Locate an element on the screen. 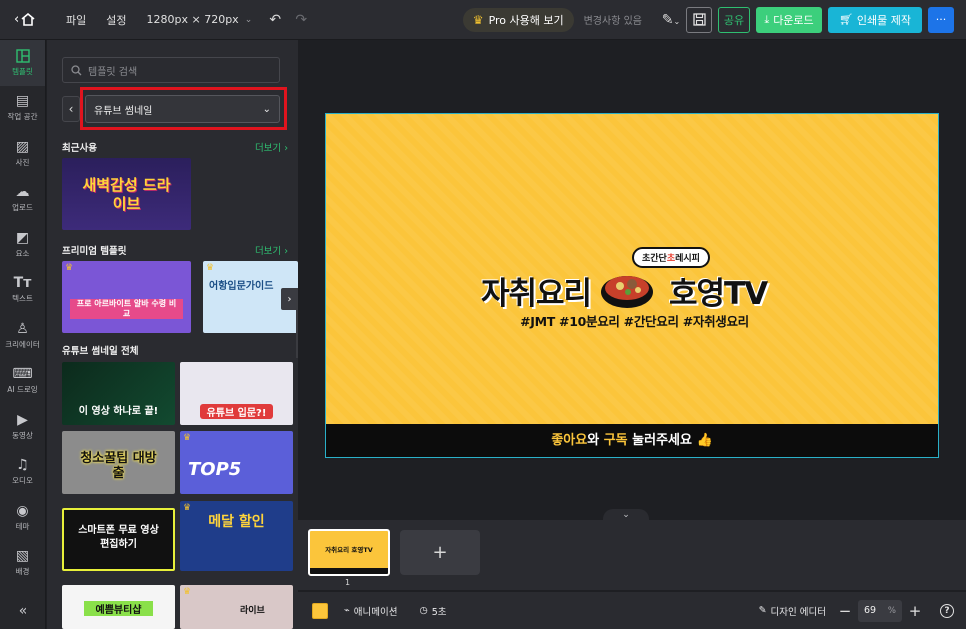 Image resolution: width=966 pixels, height=629 pixels. chevron-left-icon: ‹ is located at coordinates (17, 19).